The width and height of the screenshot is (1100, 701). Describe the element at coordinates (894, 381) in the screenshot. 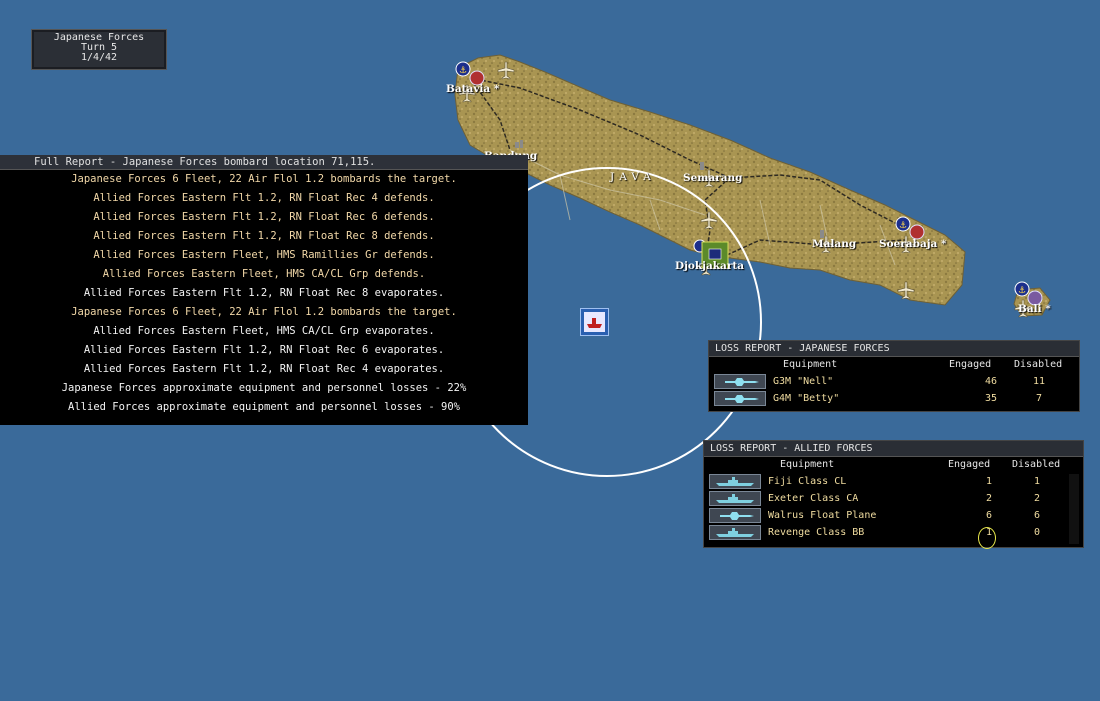

I see `table-row: G3M "Nell" 46 11` at that location.